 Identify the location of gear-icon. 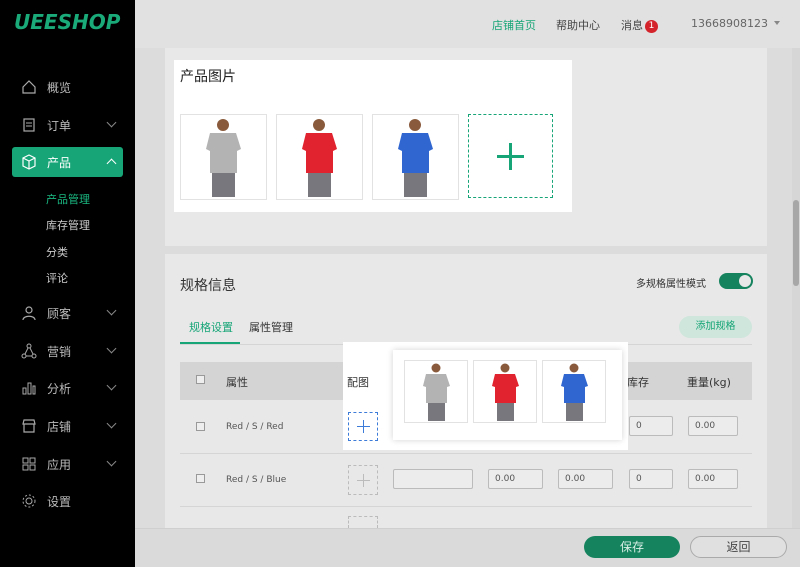
(29, 501).